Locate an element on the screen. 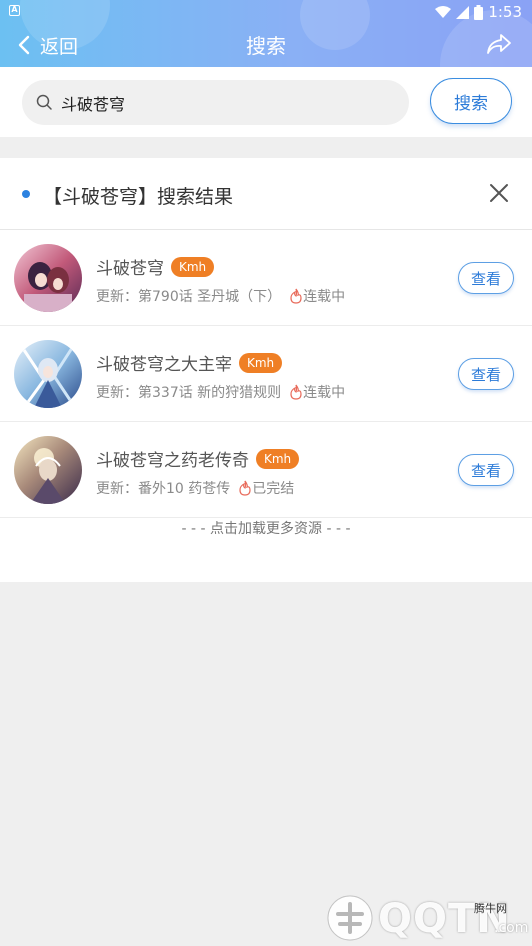 The image size is (532, 946). wifi-icon is located at coordinates (443, 11).